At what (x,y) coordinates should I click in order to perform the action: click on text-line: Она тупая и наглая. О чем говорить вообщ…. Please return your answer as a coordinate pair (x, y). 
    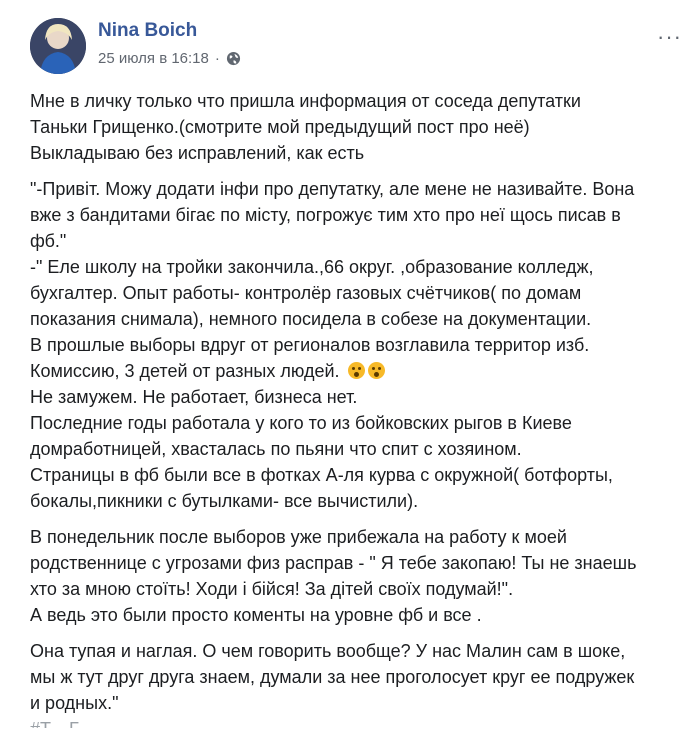
    Looking at the image, I should click on (328, 651).